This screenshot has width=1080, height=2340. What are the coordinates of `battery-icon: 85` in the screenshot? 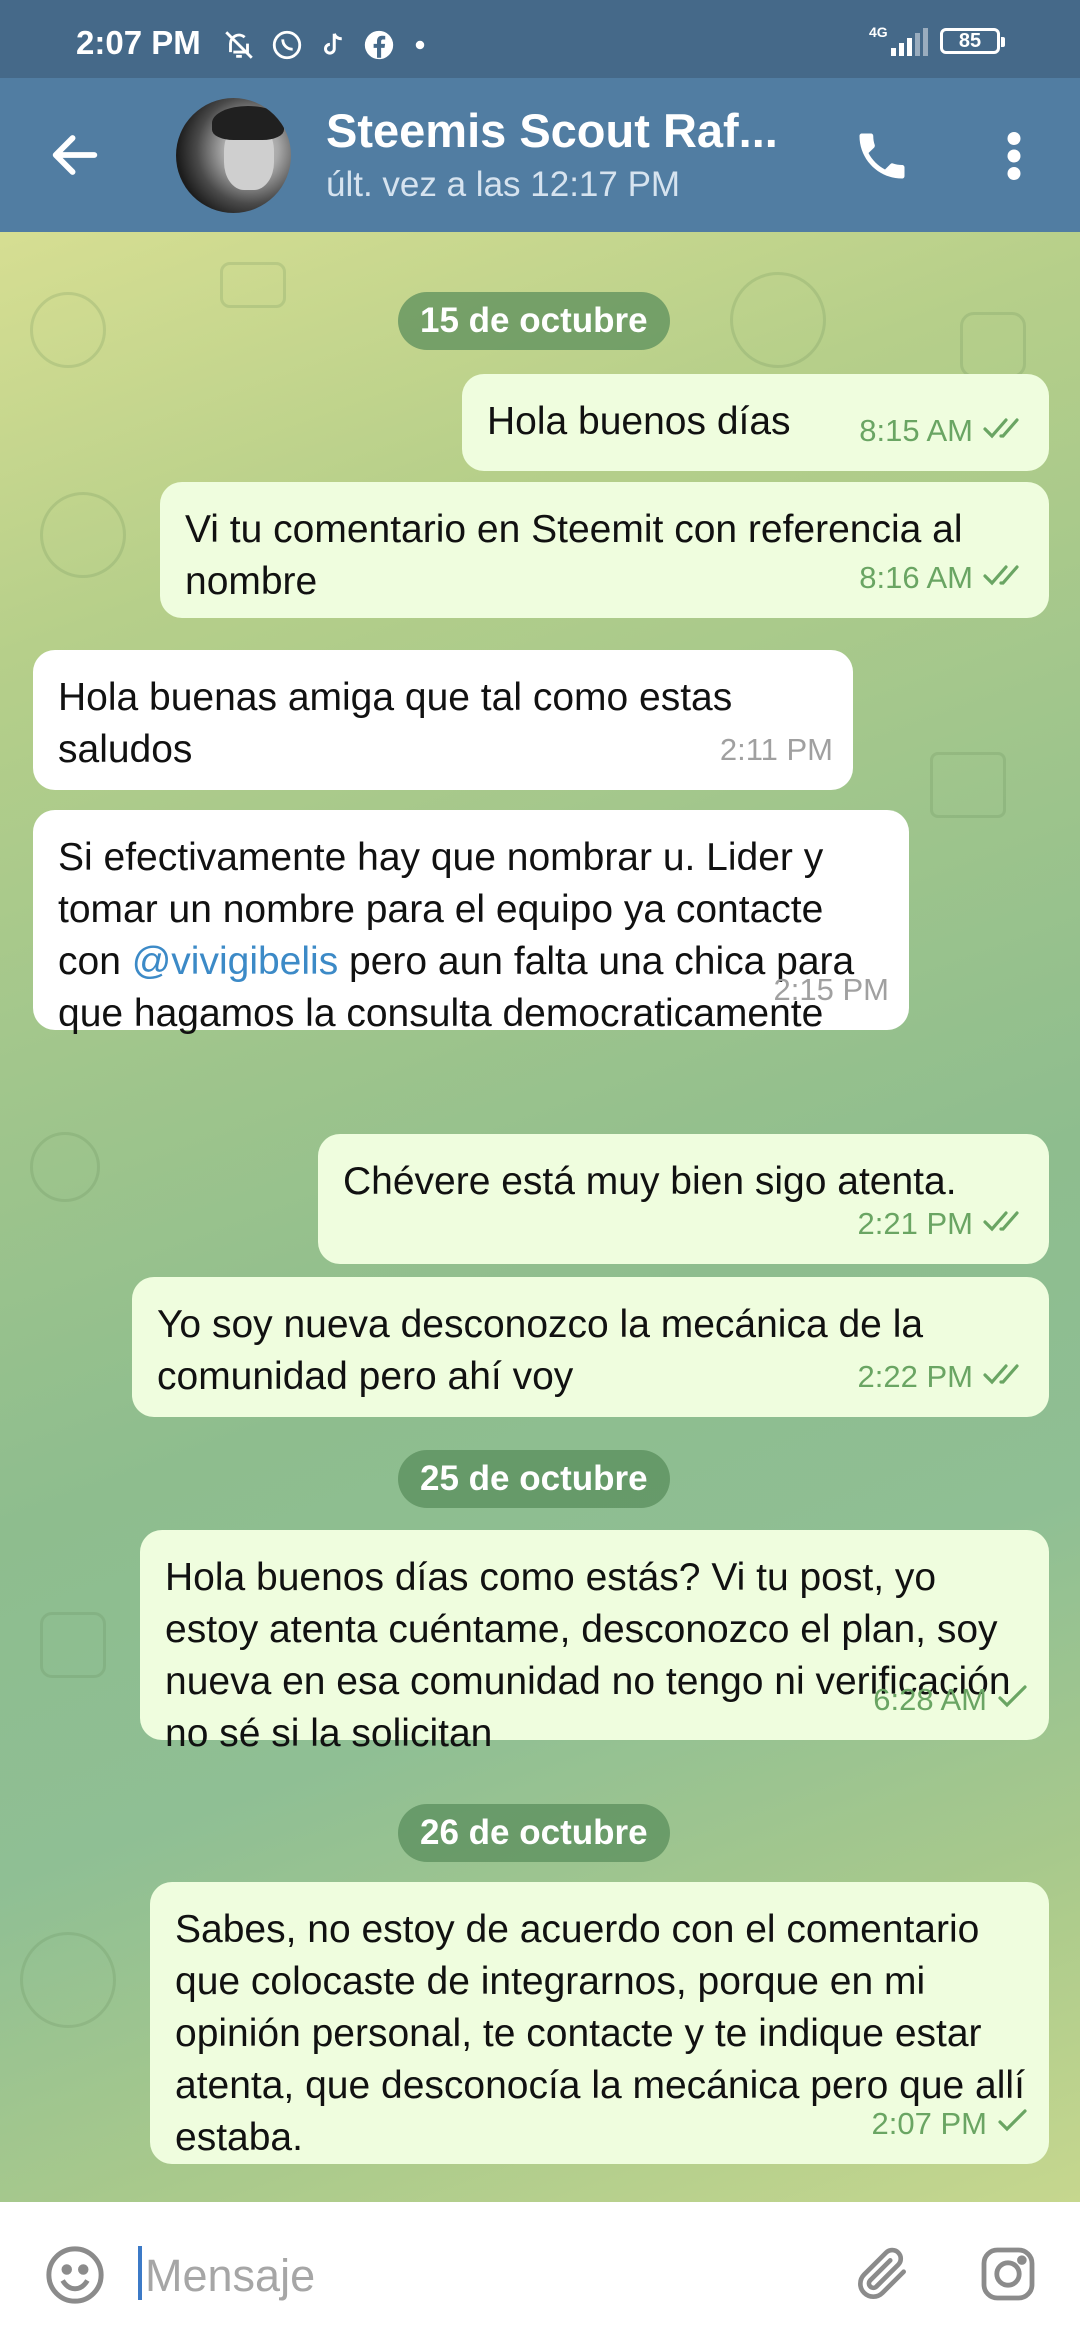 It's located at (972, 41).